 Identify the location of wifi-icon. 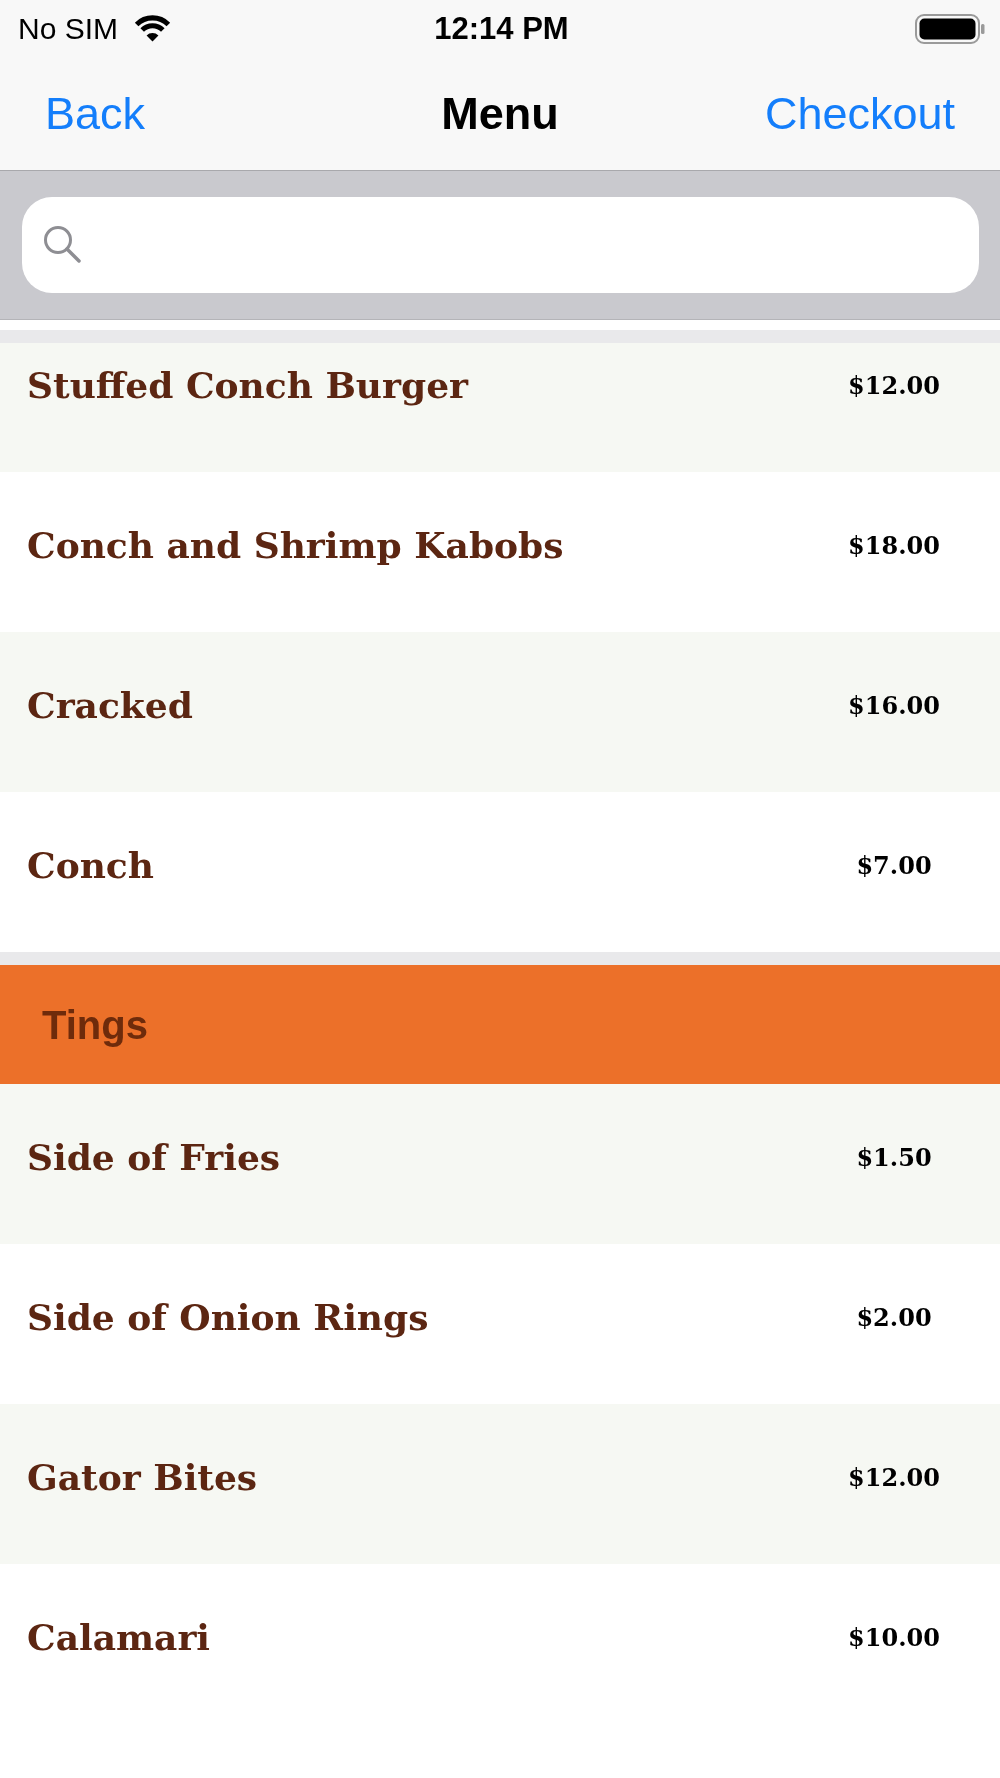
(153, 28).